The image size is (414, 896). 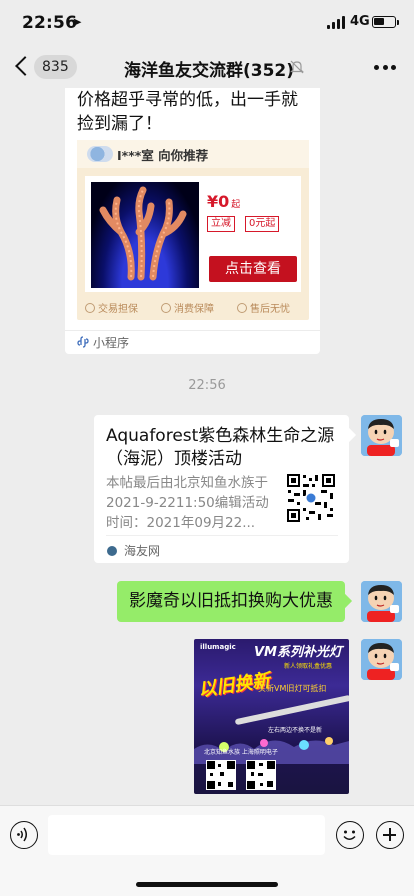 I want to click on voice-input-icon, so click(x=24, y=835).